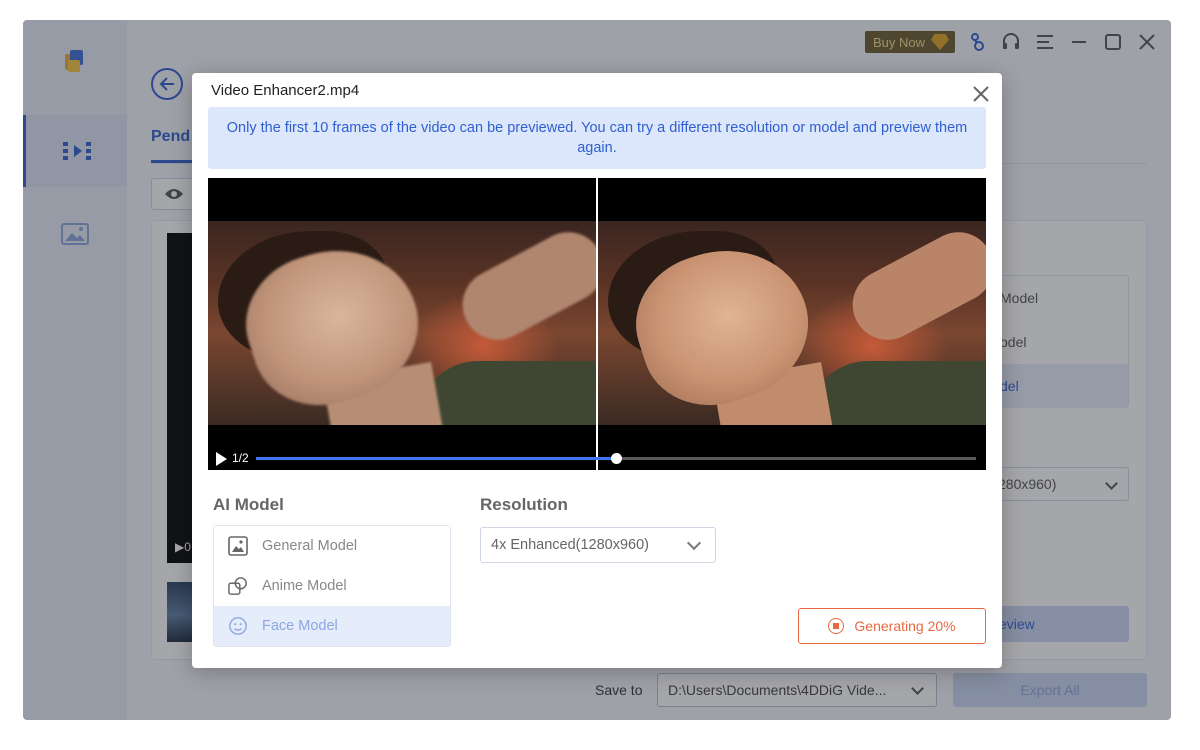 The height and width of the screenshot is (750, 1200). Describe the element at coordinates (694, 543) in the screenshot. I see `chevron-down-icon` at that location.